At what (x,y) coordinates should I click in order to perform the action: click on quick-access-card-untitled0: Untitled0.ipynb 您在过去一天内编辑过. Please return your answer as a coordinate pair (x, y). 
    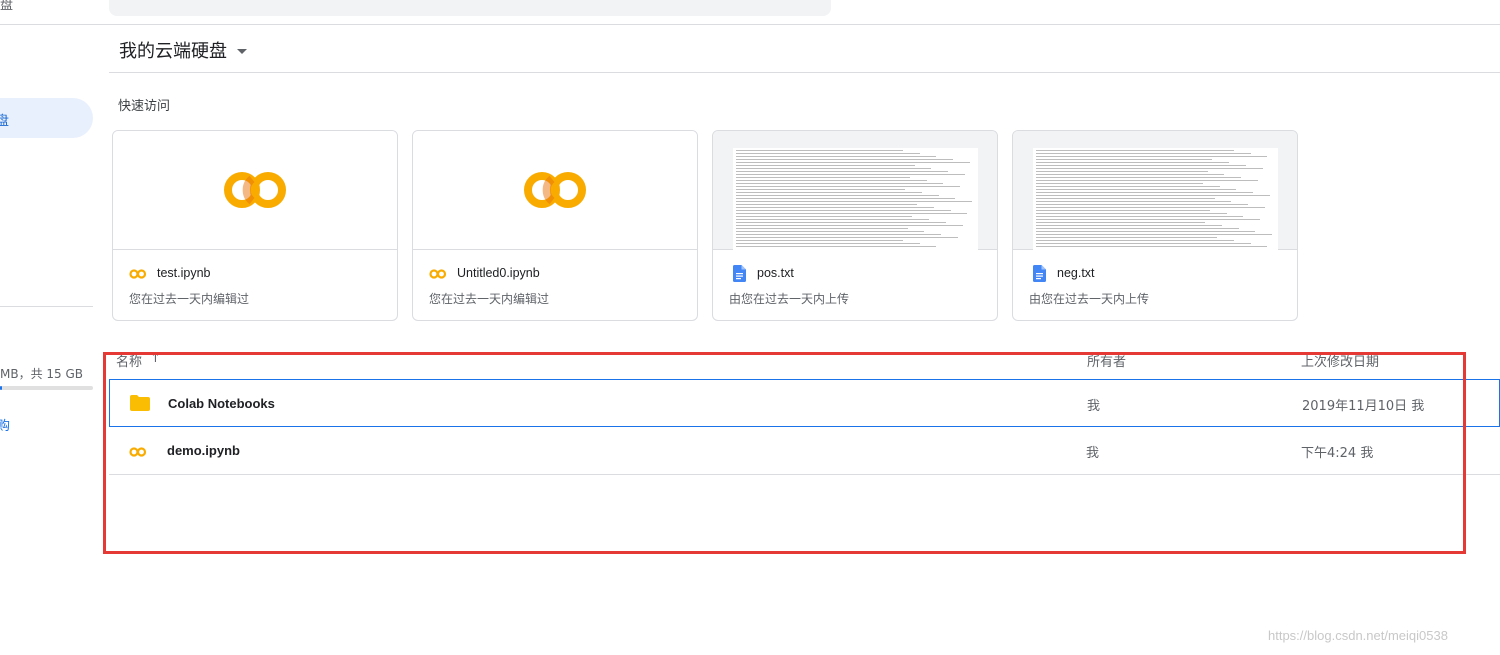
    Looking at the image, I should click on (555, 225).